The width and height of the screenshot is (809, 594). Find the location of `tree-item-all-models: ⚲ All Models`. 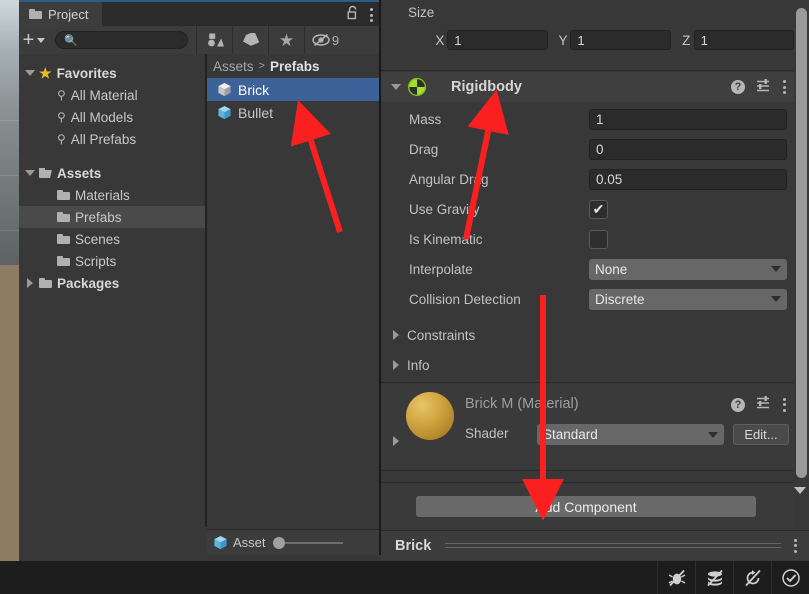

tree-item-all-models: ⚲ All Models is located at coordinates (112, 117).